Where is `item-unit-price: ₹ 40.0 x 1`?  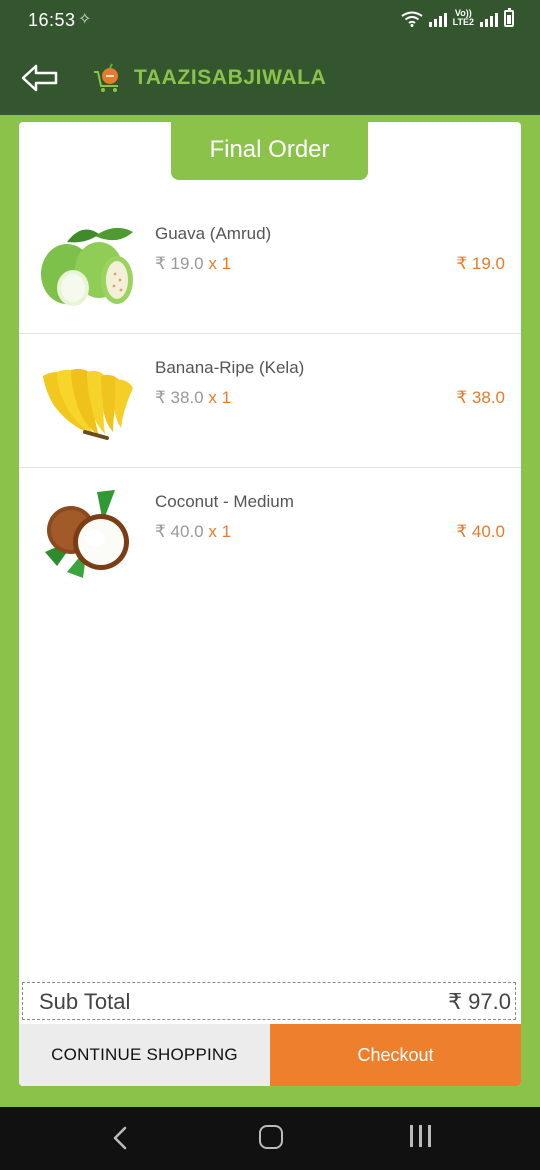
item-unit-price: ₹ 40.0 x 1 is located at coordinates (193, 532).